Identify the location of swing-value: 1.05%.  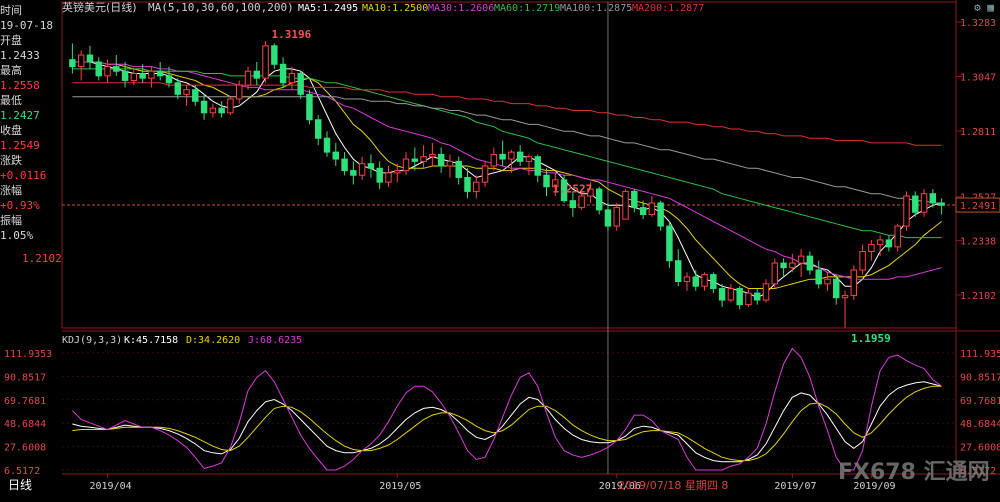
(17, 235).